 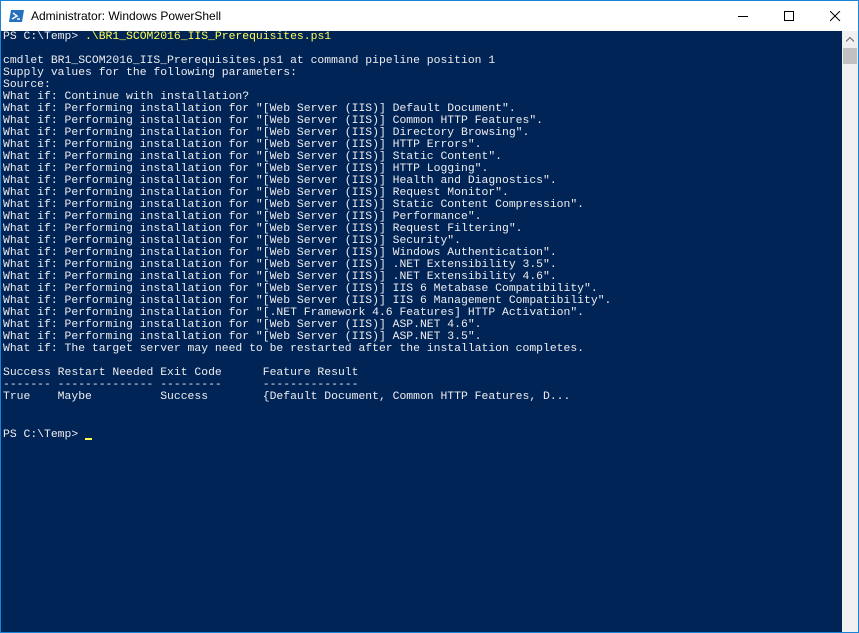 What do you see at coordinates (27, 85) in the screenshot?
I see `console-line: Source:` at bounding box center [27, 85].